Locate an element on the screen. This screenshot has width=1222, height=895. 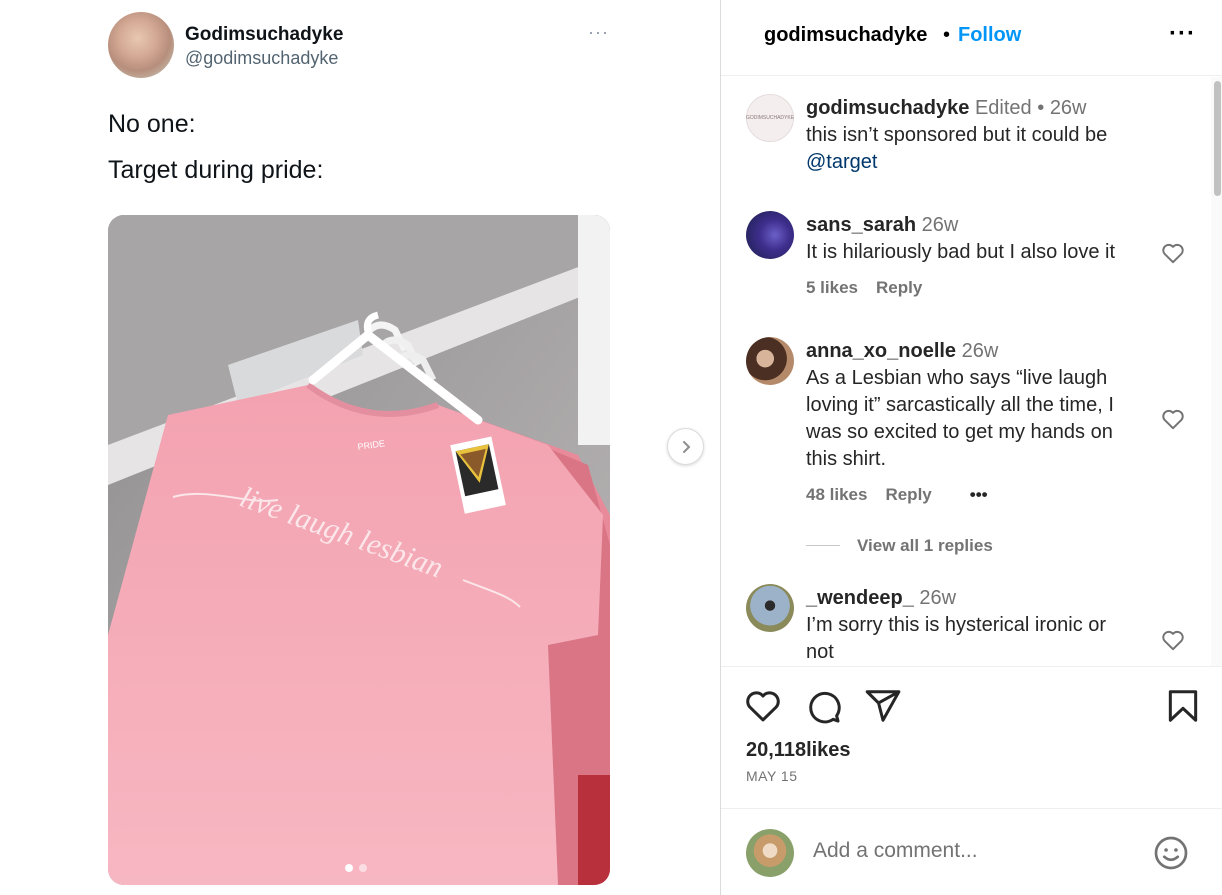
comment-icon is located at coordinates (823, 706).